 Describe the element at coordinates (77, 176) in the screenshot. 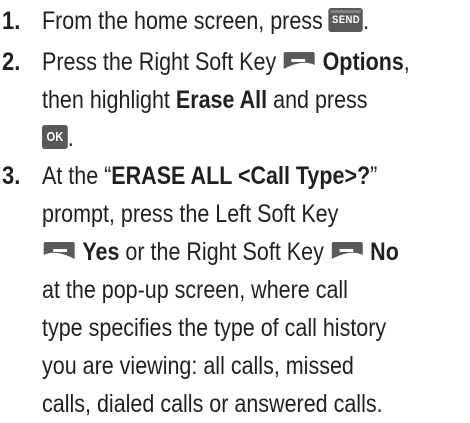

I see `step-text: At the “` at that location.